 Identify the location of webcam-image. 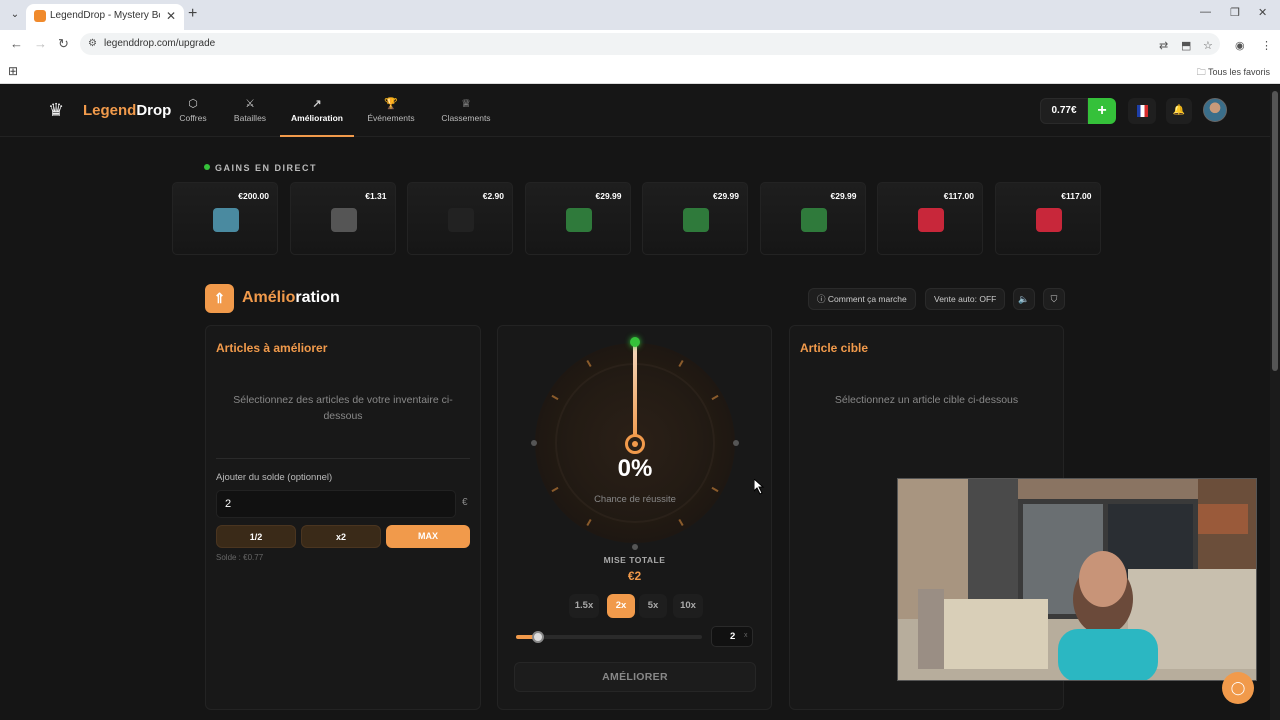
(1077, 579).